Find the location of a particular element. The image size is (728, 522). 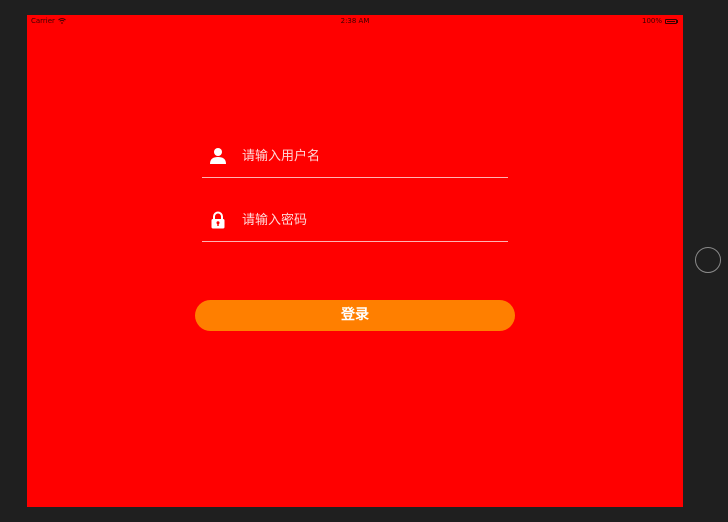

battery-icon is located at coordinates (671, 21).